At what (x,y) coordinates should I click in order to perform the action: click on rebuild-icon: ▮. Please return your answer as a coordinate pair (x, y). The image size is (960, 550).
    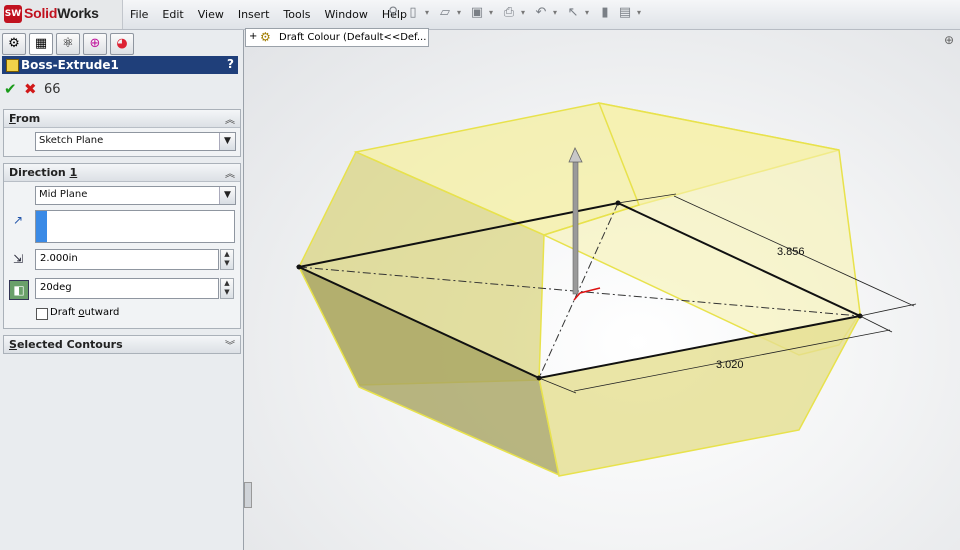
    Looking at the image, I should click on (605, 13).